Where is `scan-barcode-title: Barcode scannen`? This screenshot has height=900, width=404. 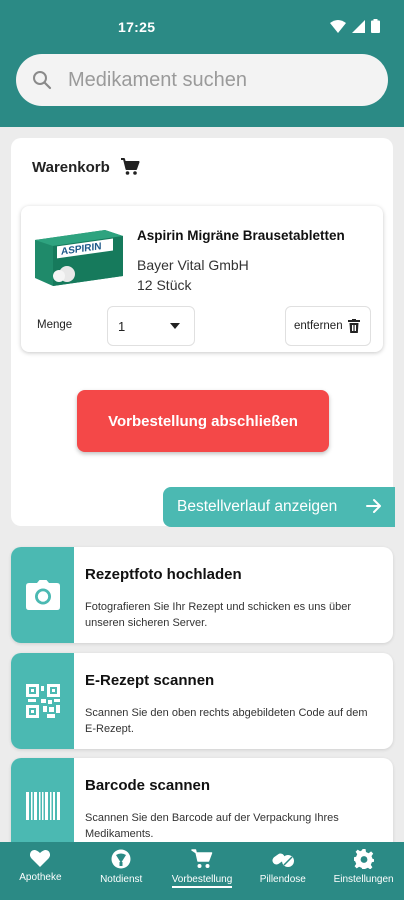
scan-barcode-title: Barcode scannen is located at coordinates (148, 785).